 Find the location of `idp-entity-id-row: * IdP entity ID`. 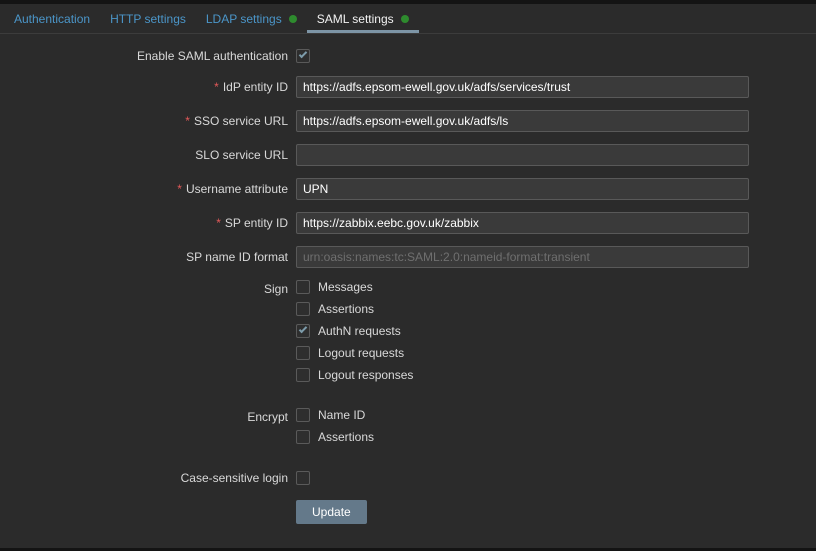

idp-entity-id-row: * IdP entity ID is located at coordinates (408, 87).